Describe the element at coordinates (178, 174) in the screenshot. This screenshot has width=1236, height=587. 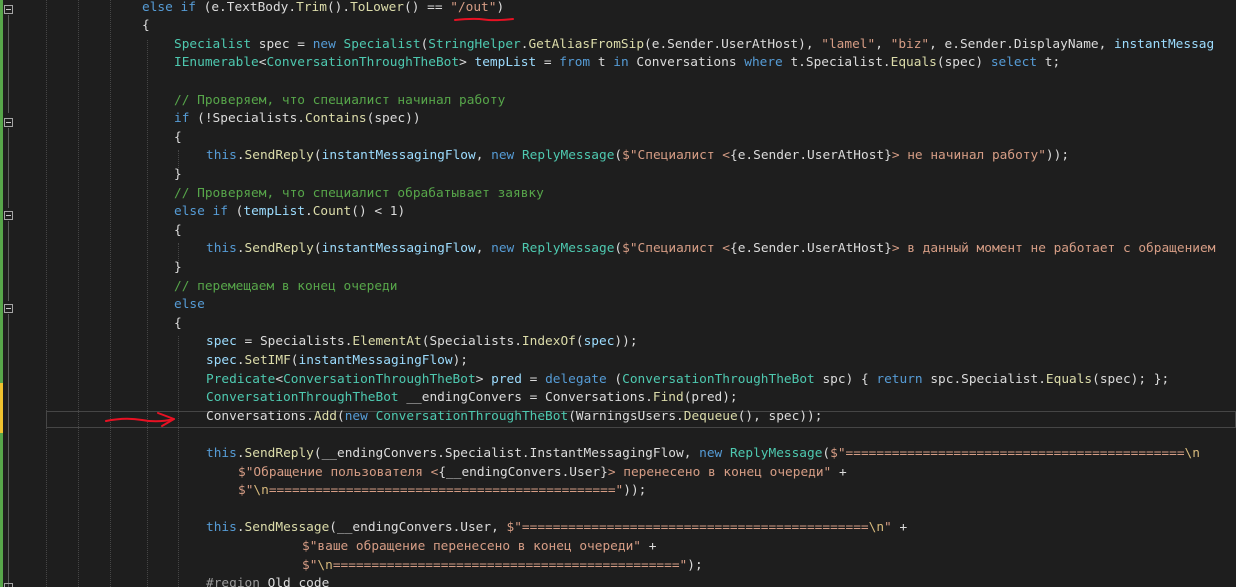
I see `code-token: }` at that location.